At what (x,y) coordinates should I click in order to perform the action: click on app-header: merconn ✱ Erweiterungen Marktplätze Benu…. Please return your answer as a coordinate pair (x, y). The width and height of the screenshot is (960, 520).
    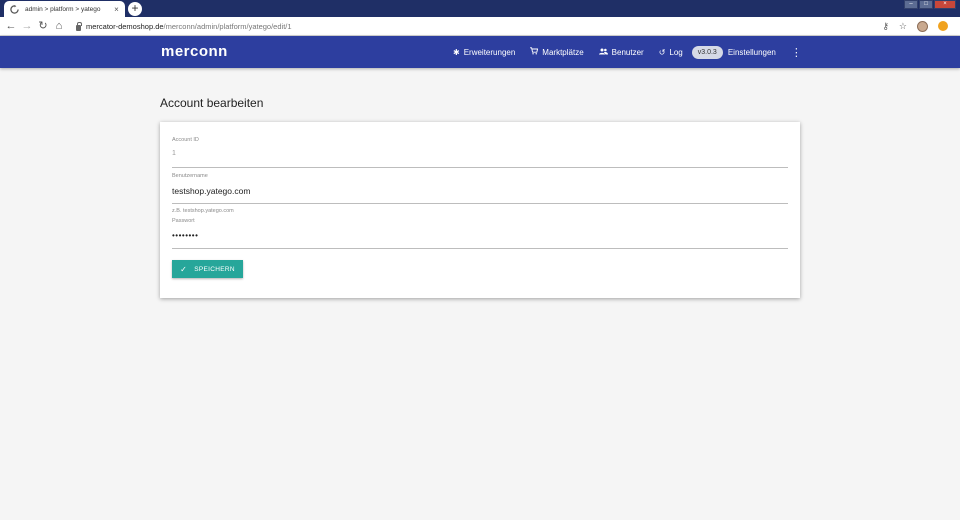
    Looking at the image, I should click on (480, 52).